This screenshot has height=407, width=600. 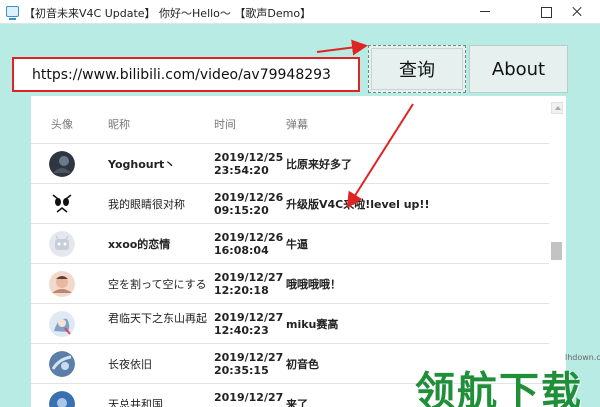 I want to click on row-date: 2019/12/25, so click(x=249, y=157).